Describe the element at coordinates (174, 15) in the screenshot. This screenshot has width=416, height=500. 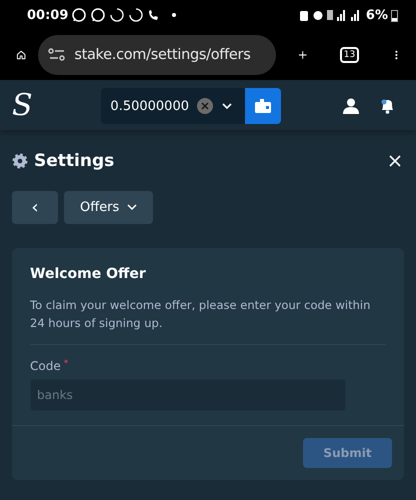
I see `notification-dot-icon` at that location.